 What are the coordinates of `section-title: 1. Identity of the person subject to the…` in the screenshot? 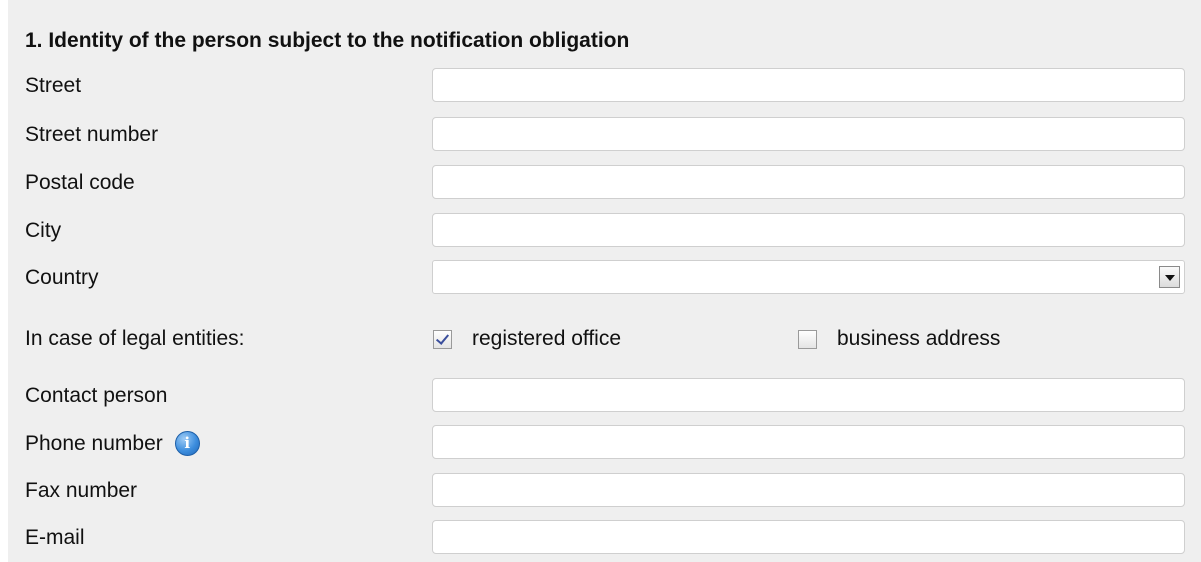 It's located at (327, 40).